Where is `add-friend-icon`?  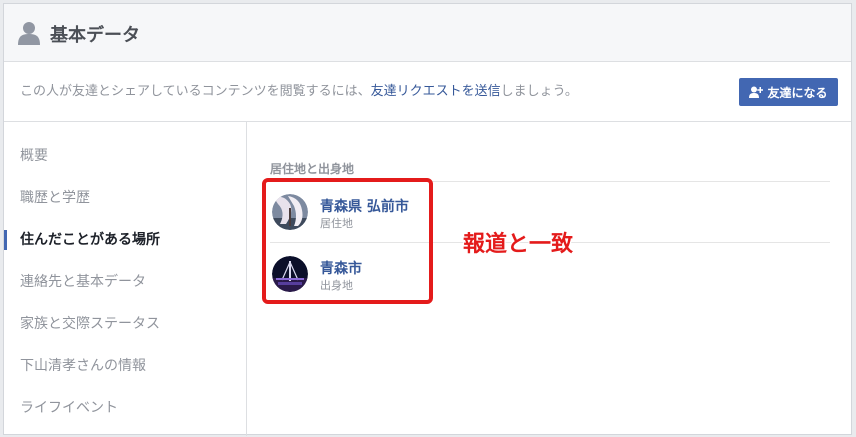 add-friend-icon is located at coordinates (756, 92).